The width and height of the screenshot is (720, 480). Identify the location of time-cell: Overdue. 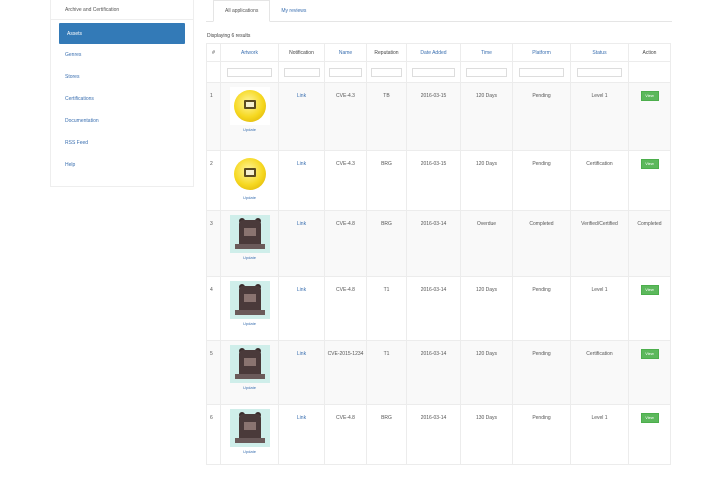
(486, 243).